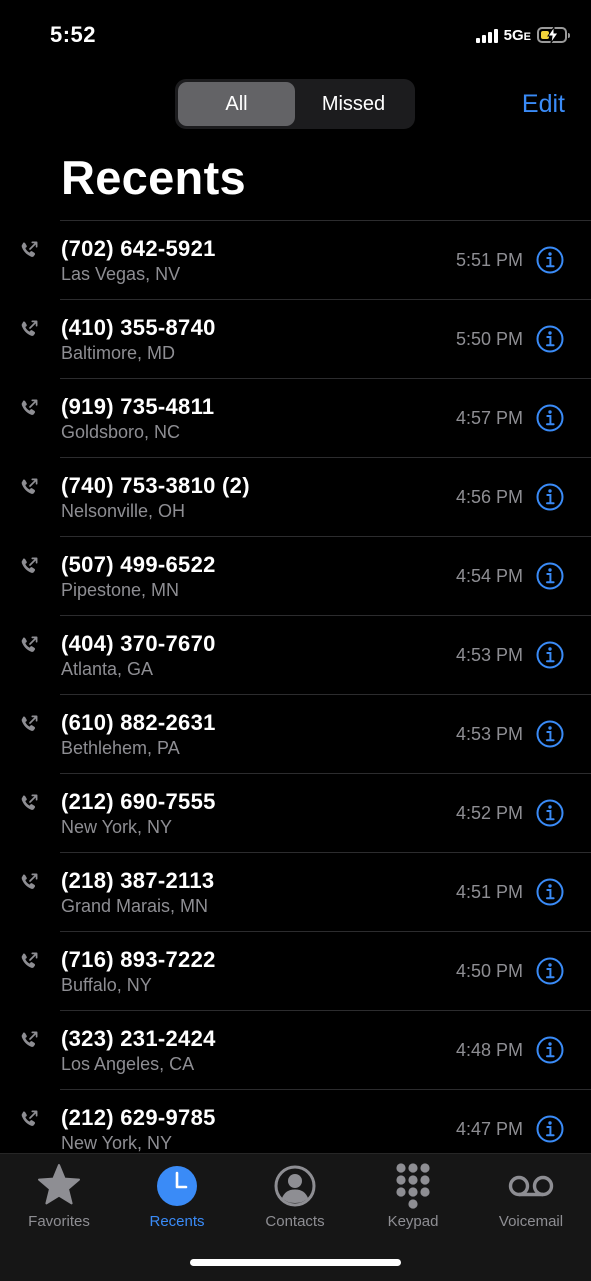 This screenshot has height=1281, width=591. I want to click on tab-voicemail: Voicemail, so click(531, 1196).